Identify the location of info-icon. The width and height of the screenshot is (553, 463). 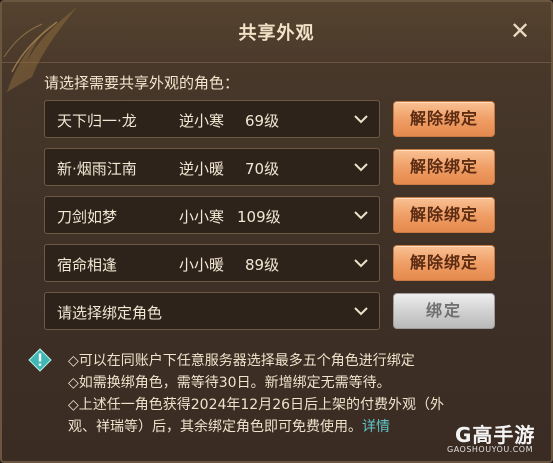
(40, 360).